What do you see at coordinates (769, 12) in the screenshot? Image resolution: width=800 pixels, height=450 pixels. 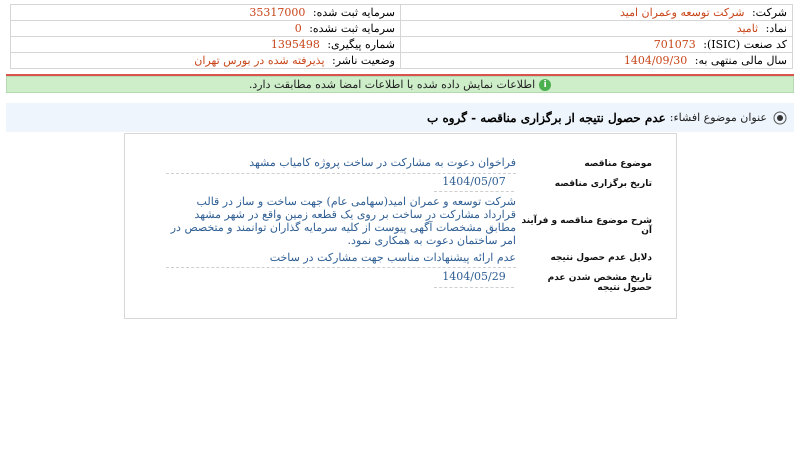 I see `company-label: شرکت:` at bounding box center [769, 12].